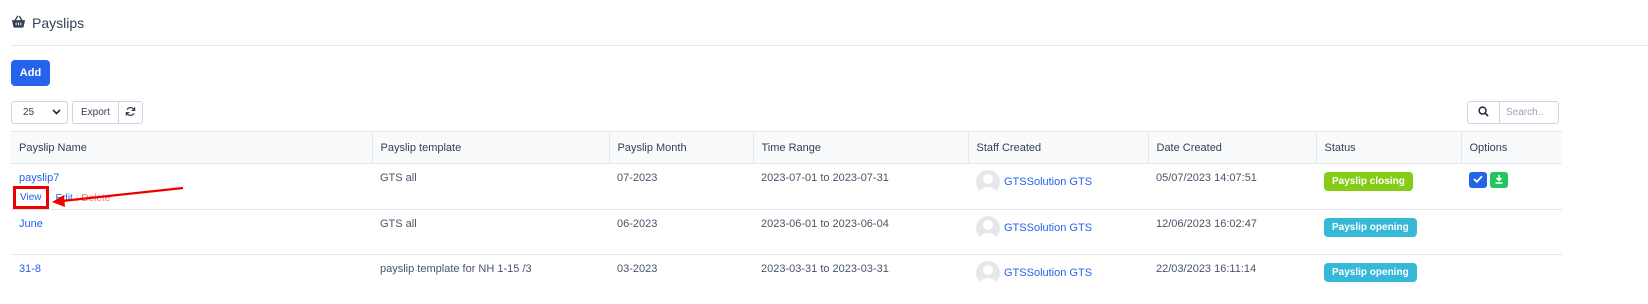  Describe the element at coordinates (1232, 186) in the screenshot. I see `cell-date-created: 05/07/2023 14:07:51` at that location.